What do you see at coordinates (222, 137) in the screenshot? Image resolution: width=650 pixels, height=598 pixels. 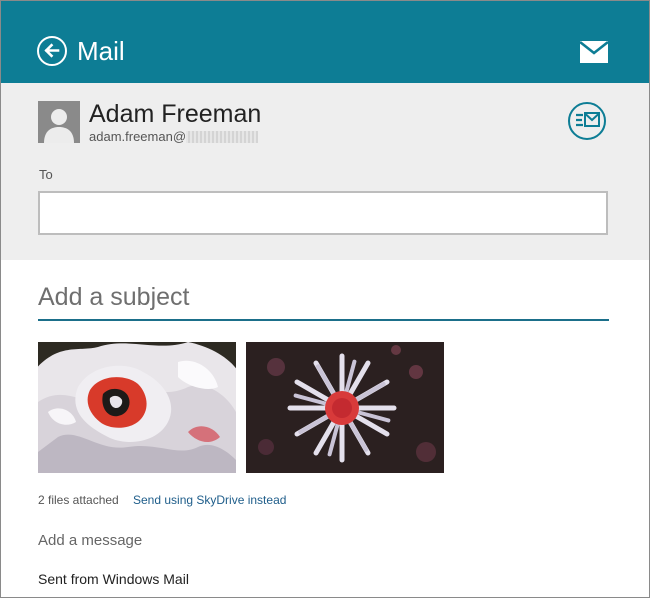 I see `redacted-domain` at bounding box center [222, 137].